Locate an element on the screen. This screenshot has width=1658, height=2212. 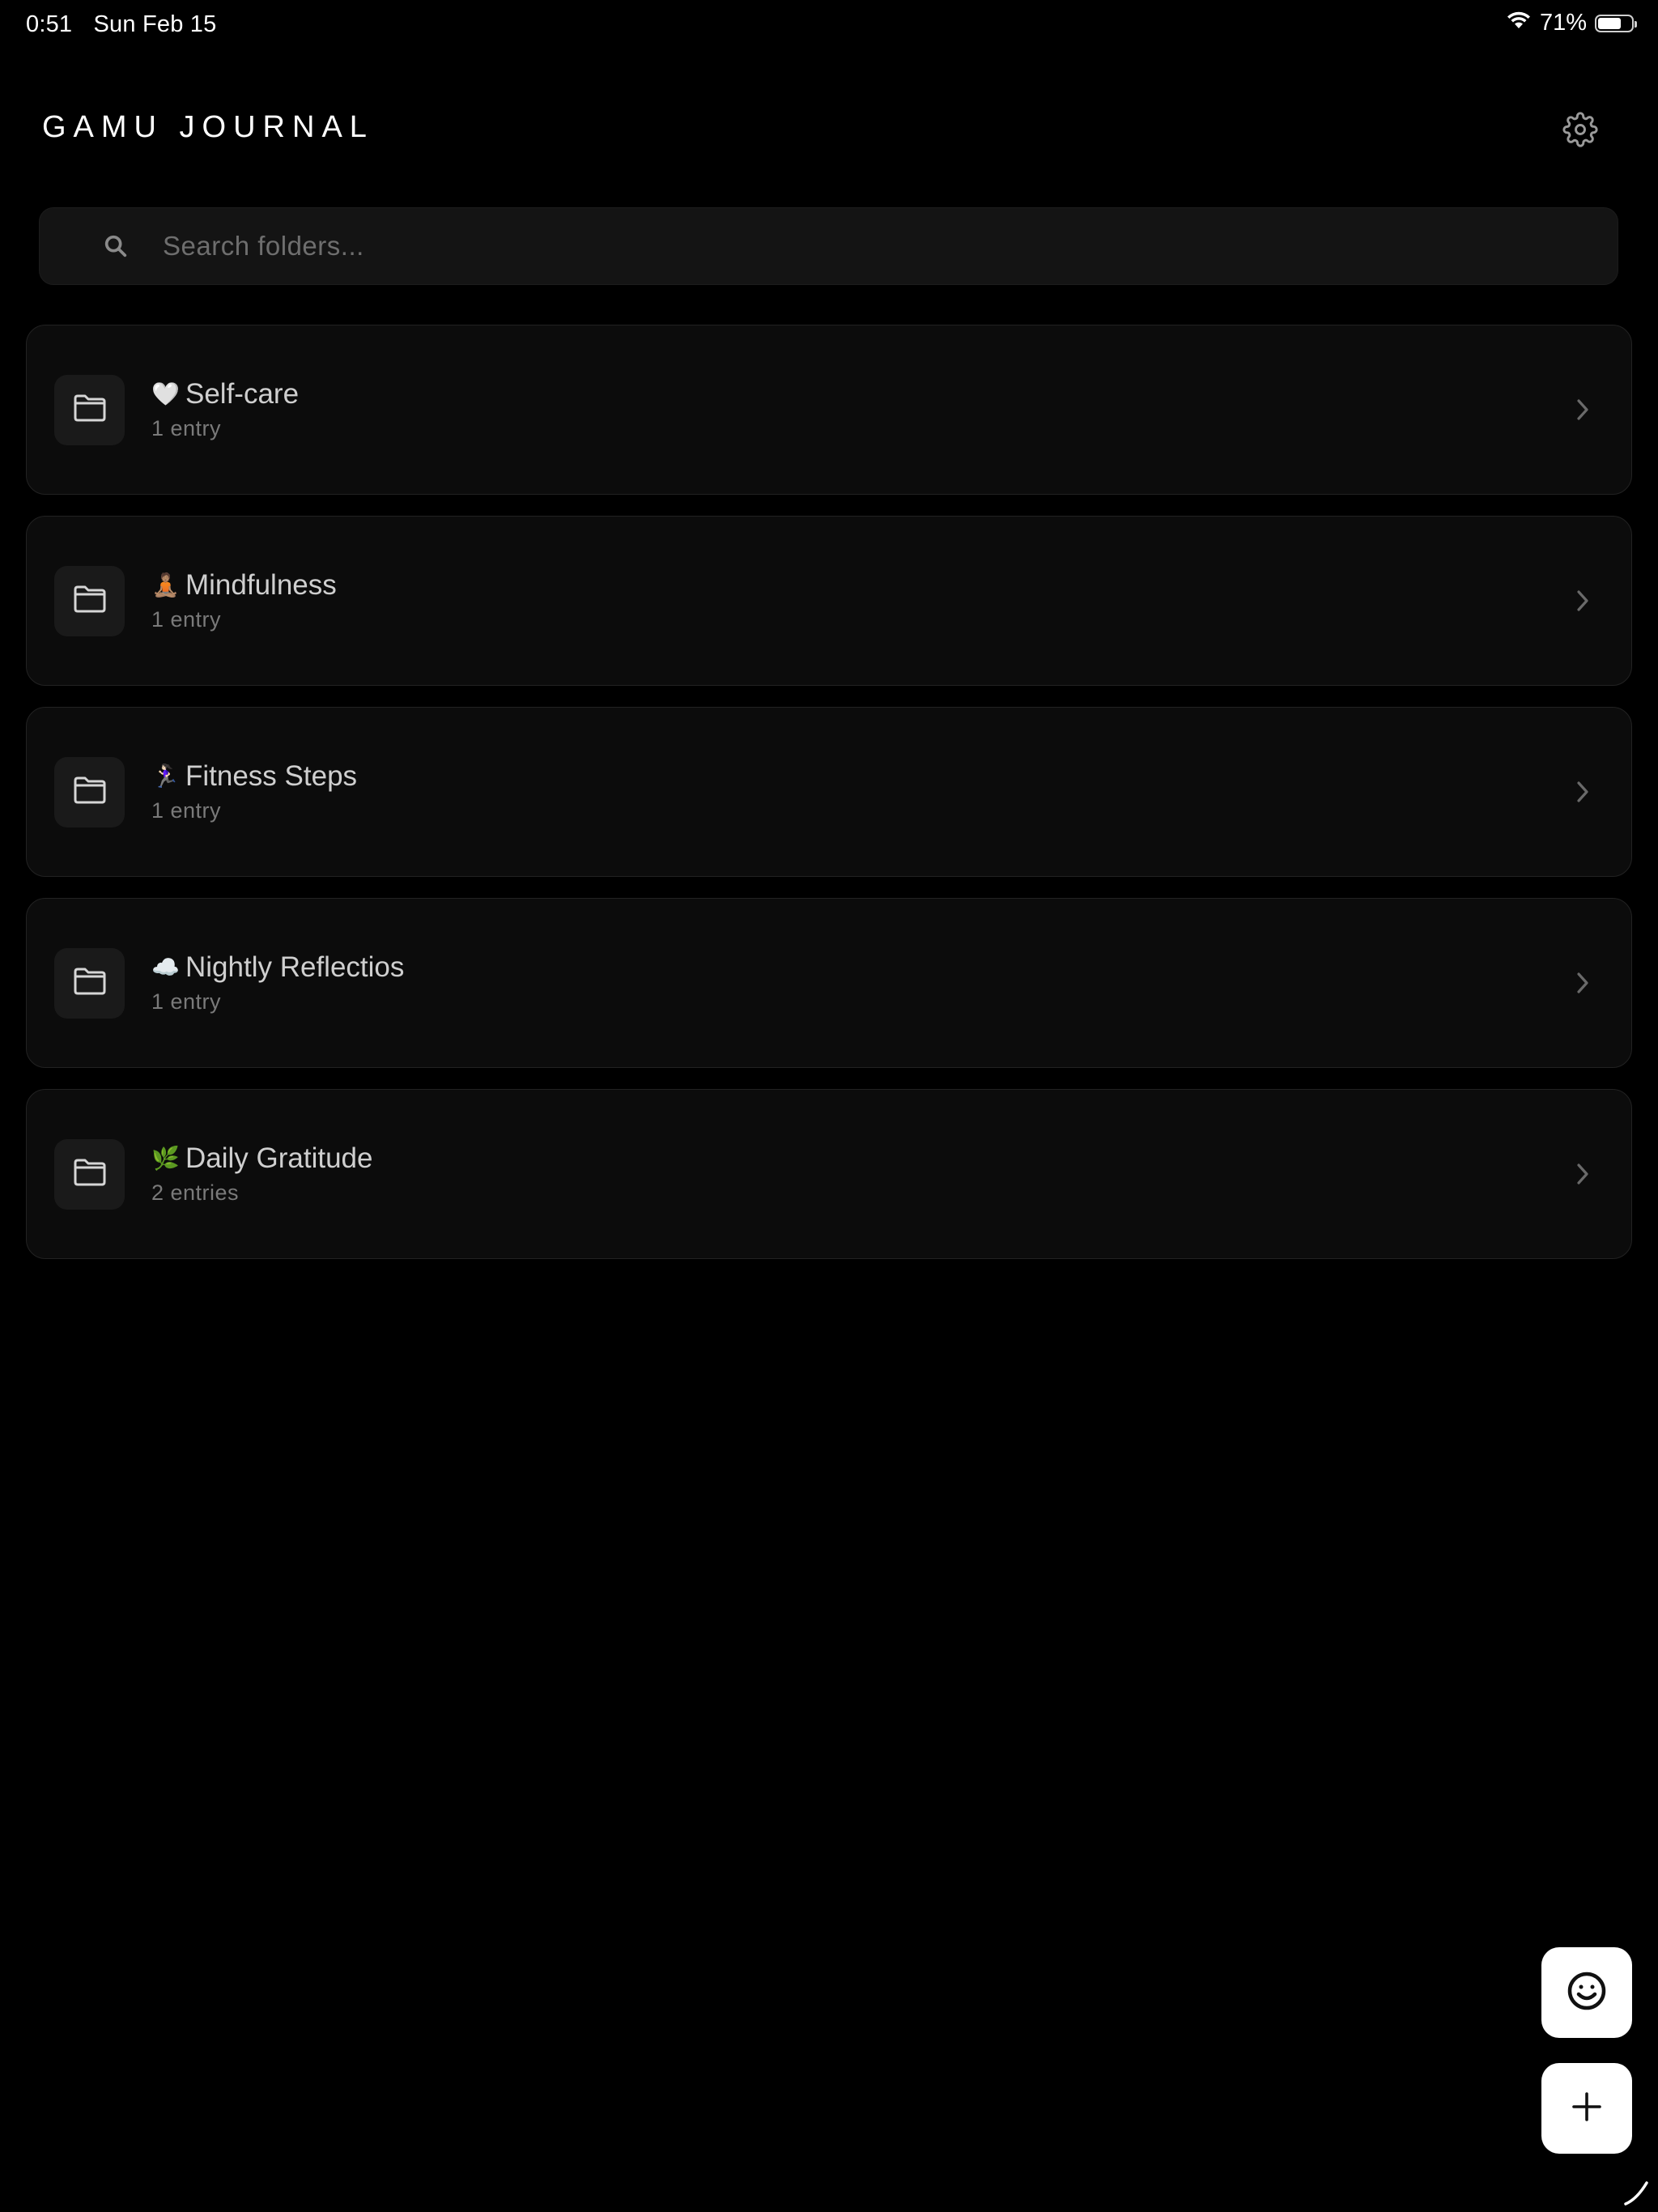
folder-text: 🤍 Self-care 1 entry is located at coordinates (225, 409).